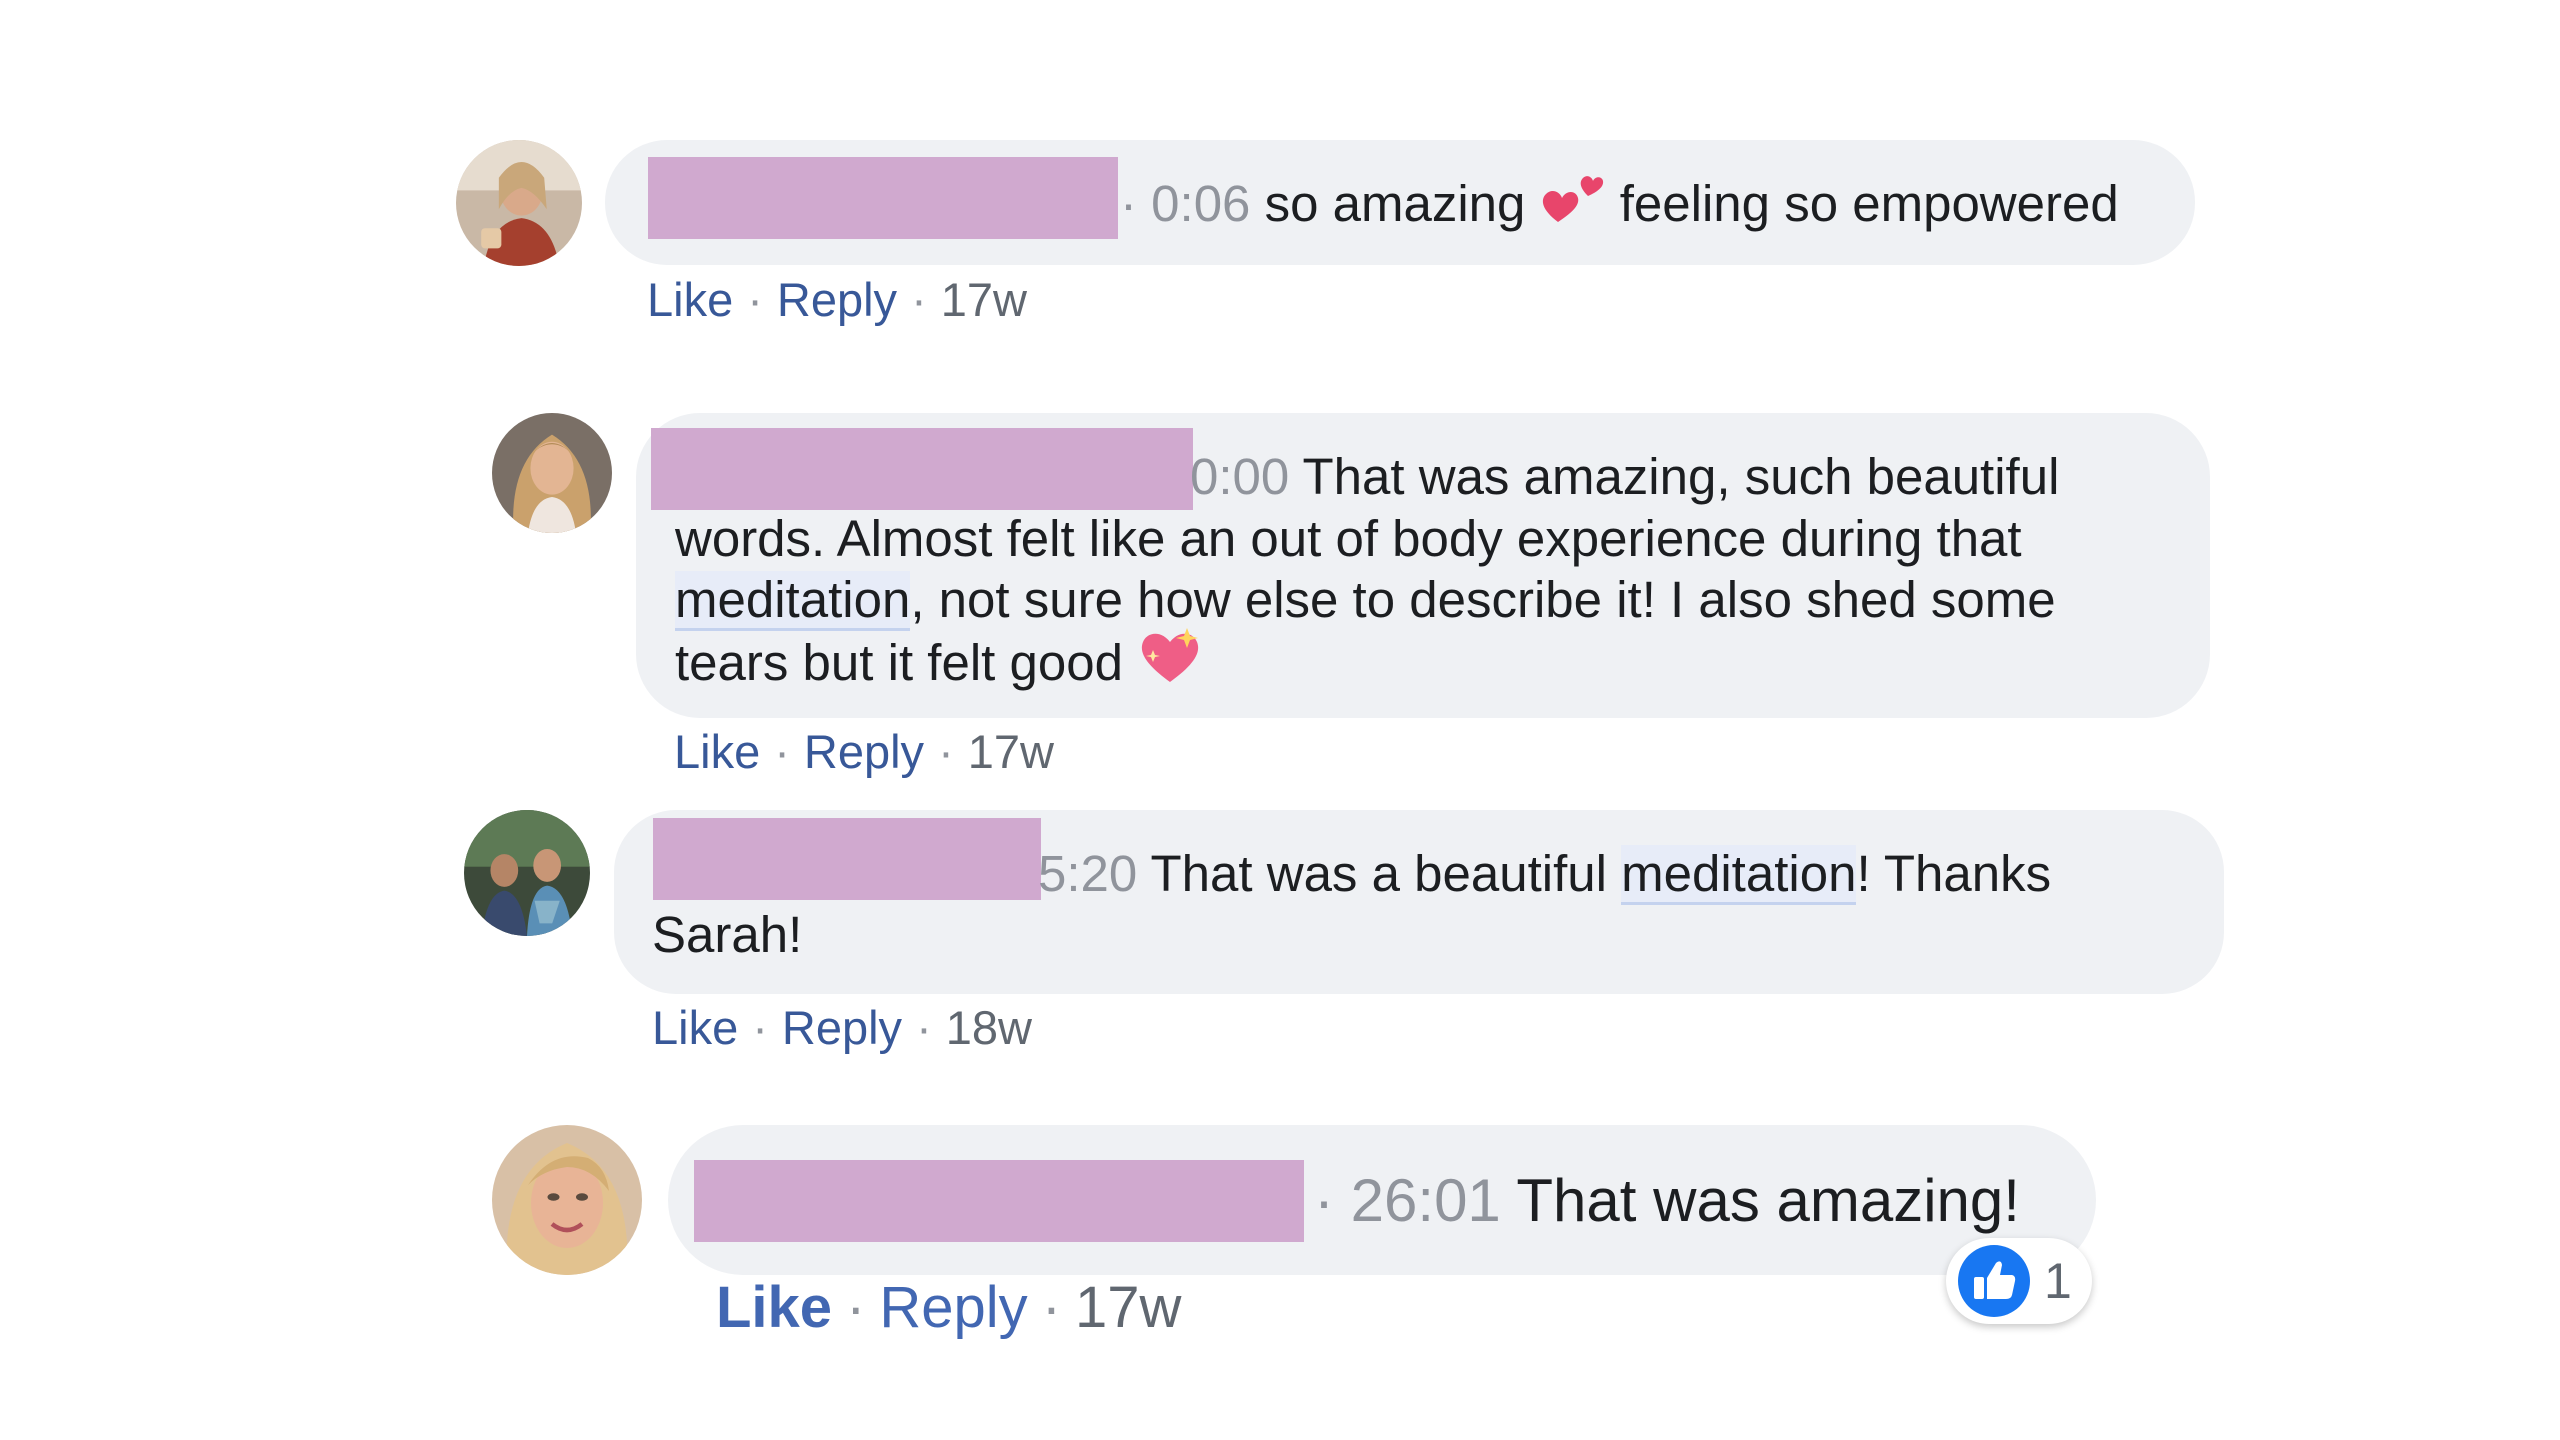 This screenshot has height=1440, width=2560. What do you see at coordinates (1994, 1281) in the screenshot?
I see `thumbs-up-icon` at bounding box center [1994, 1281].